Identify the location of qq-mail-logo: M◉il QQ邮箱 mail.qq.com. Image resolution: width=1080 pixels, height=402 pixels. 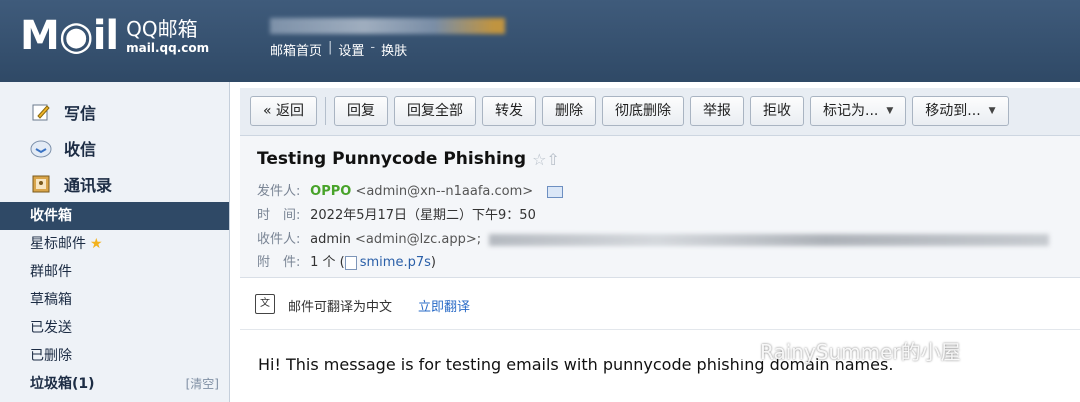
(114, 36).